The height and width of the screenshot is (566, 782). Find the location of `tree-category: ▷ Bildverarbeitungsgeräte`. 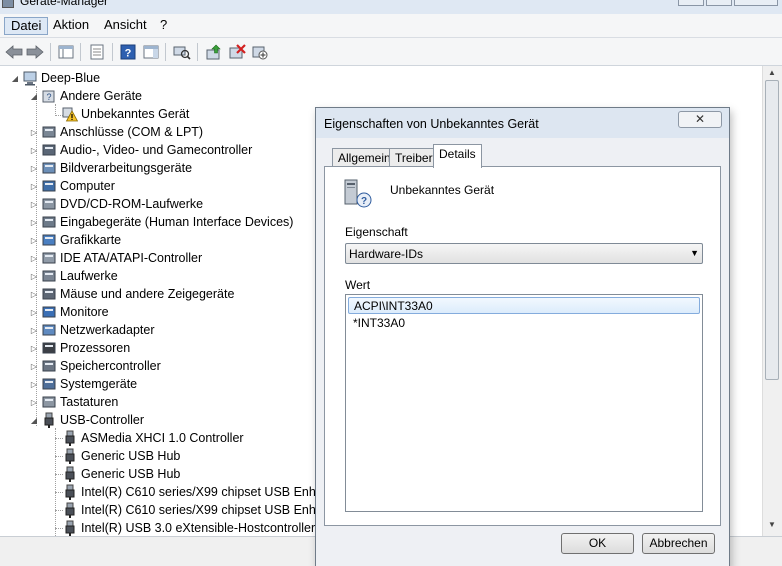

tree-category: ▷ Bildverarbeitungsgeräte is located at coordinates (110, 168).